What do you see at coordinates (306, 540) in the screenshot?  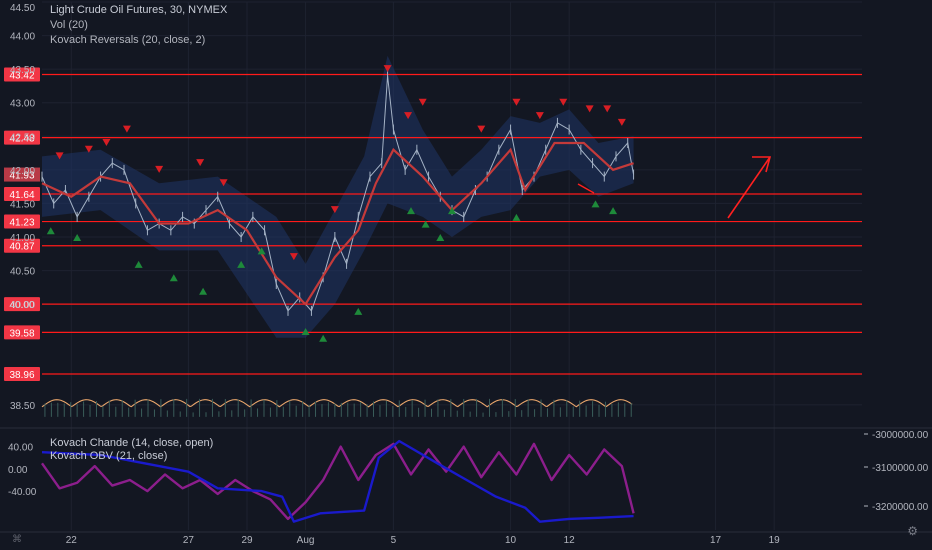 I see `x-tick-label: Aug` at bounding box center [306, 540].